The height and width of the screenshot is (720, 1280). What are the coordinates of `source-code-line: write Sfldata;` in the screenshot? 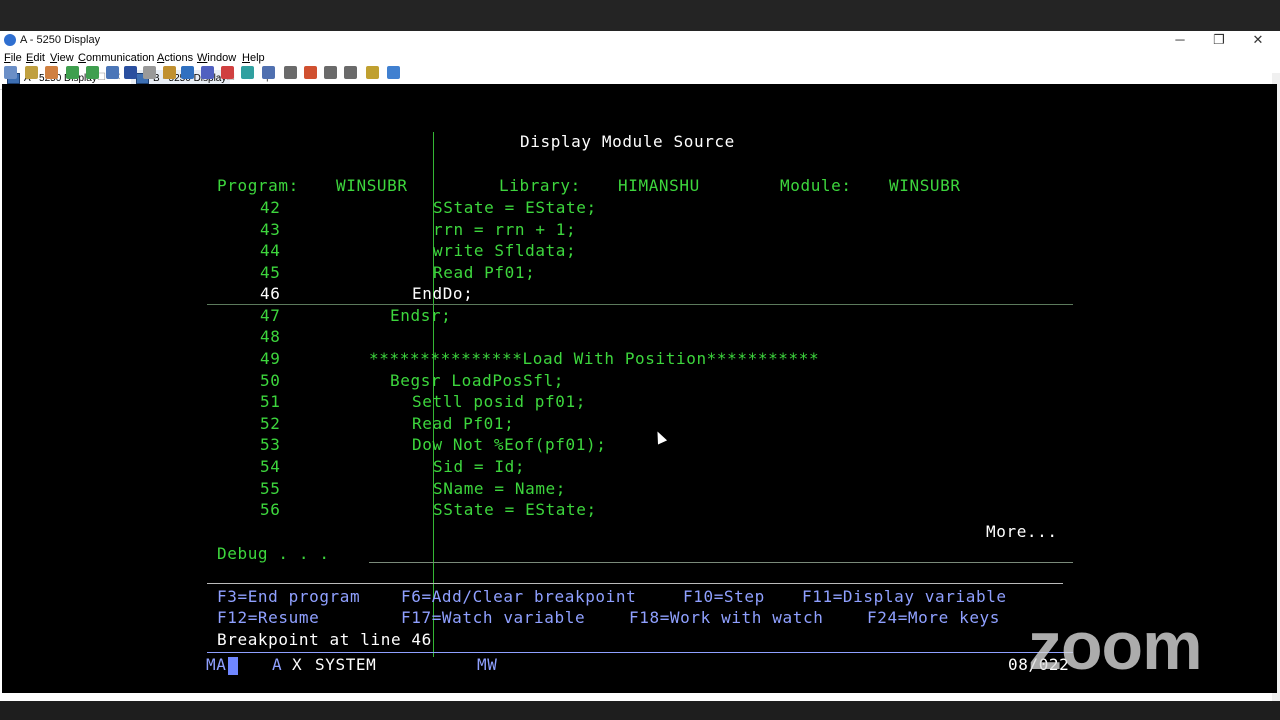 It's located at (505, 250).